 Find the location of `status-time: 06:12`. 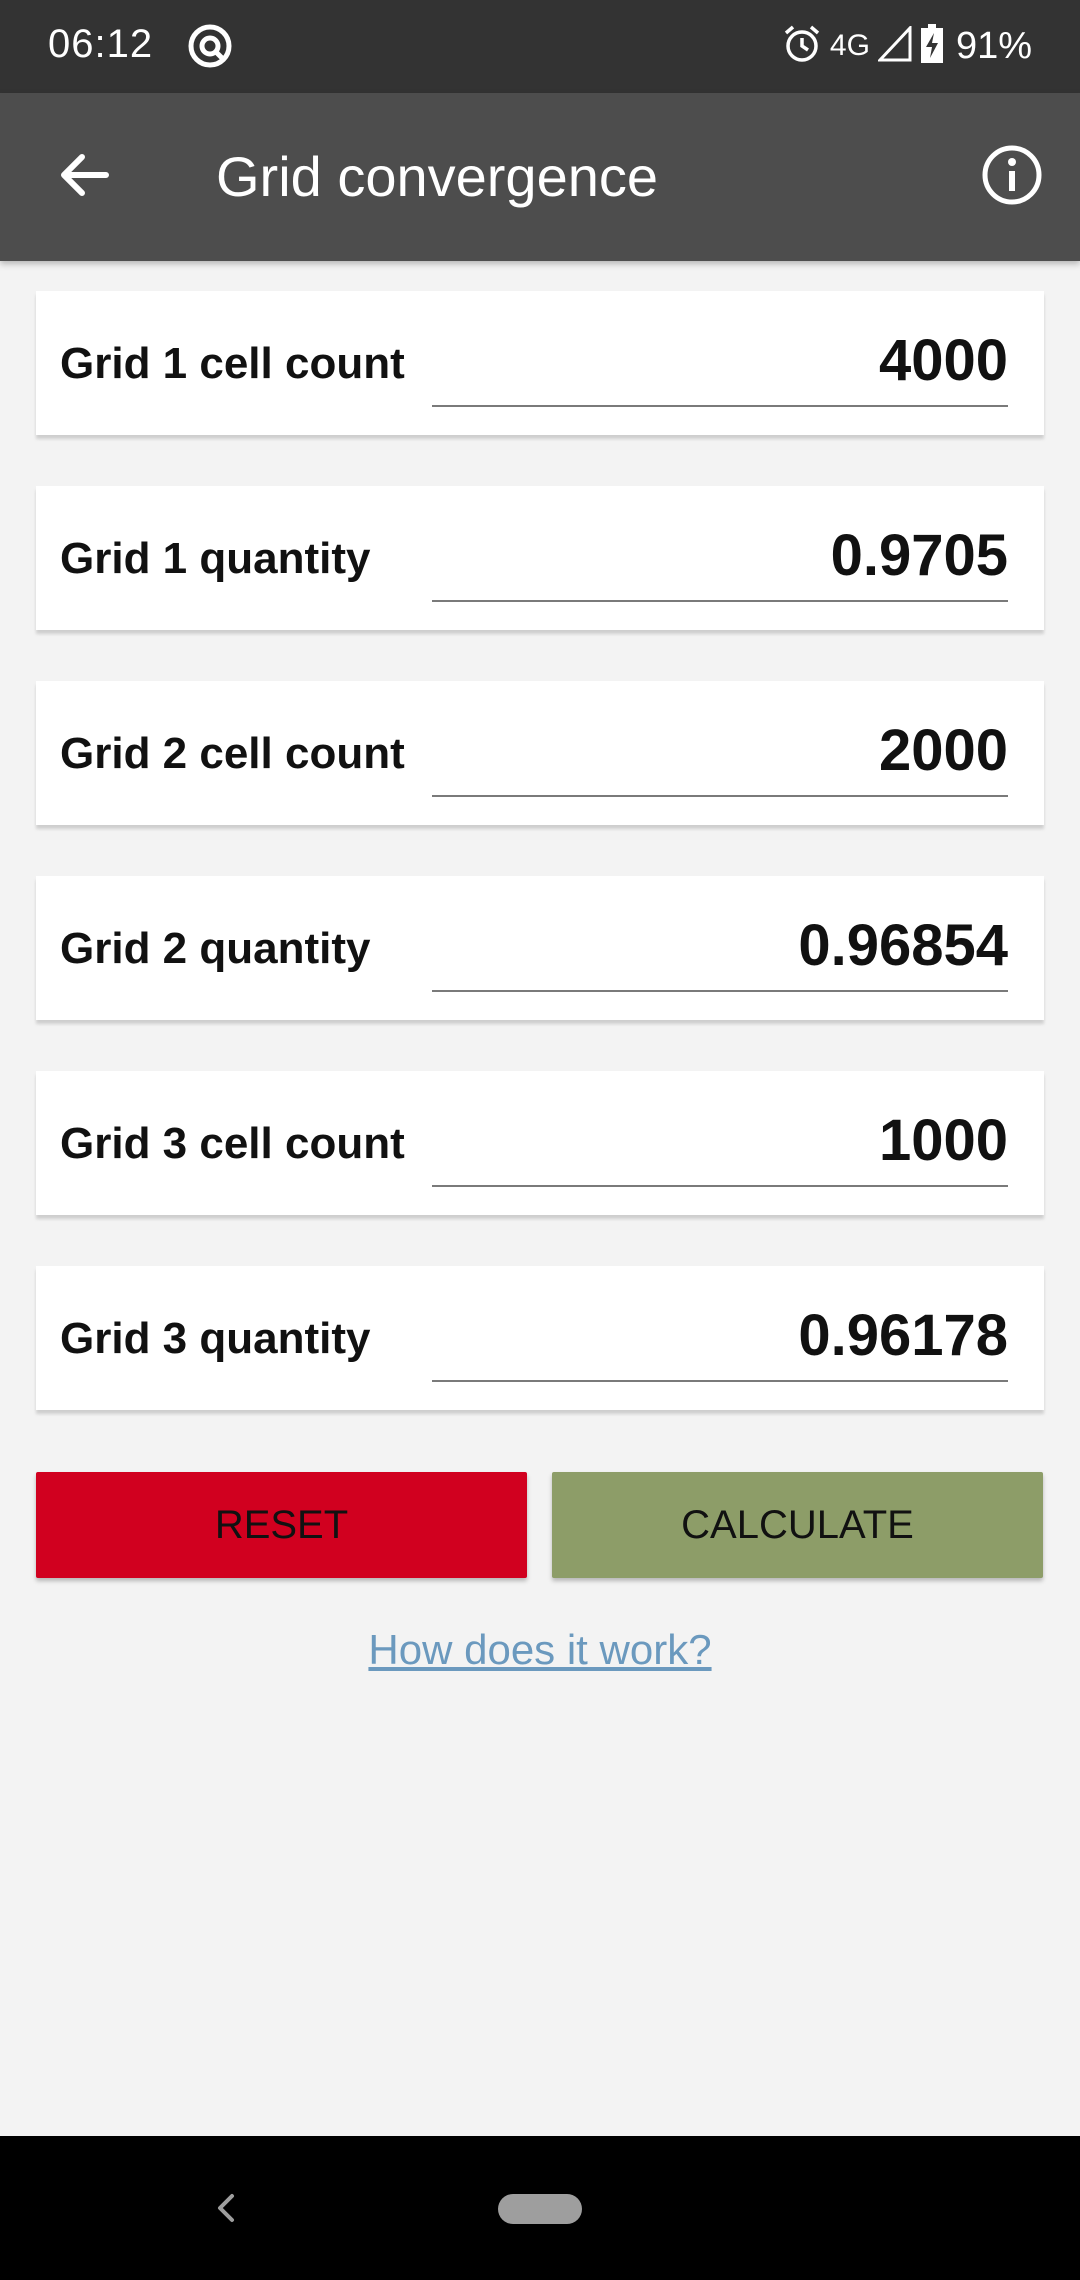

status-time: 06:12 is located at coordinates (101, 44).